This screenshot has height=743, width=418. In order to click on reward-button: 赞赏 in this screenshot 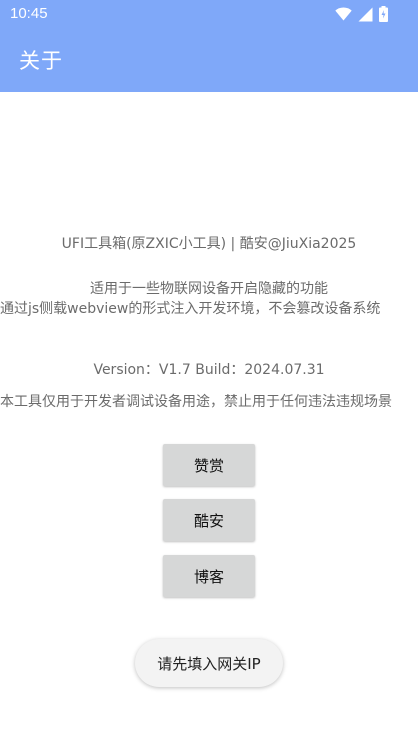, I will do `click(209, 465)`.